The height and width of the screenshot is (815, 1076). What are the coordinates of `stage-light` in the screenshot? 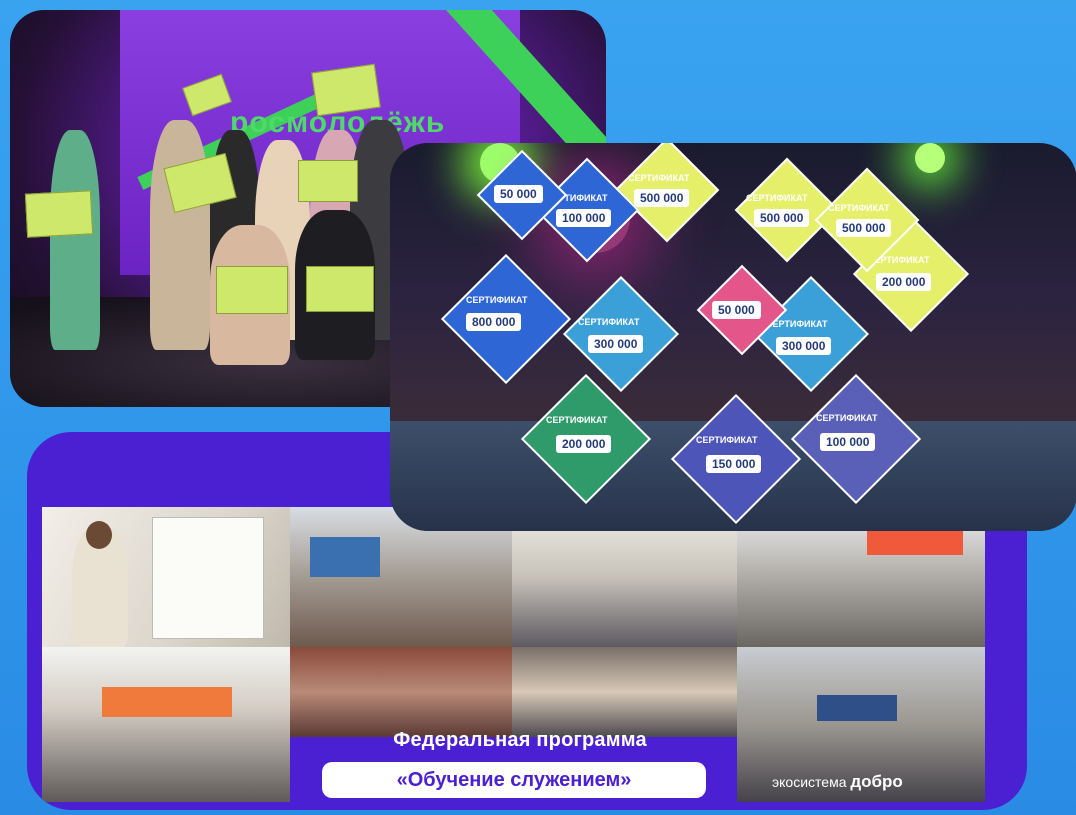 It's located at (930, 158).